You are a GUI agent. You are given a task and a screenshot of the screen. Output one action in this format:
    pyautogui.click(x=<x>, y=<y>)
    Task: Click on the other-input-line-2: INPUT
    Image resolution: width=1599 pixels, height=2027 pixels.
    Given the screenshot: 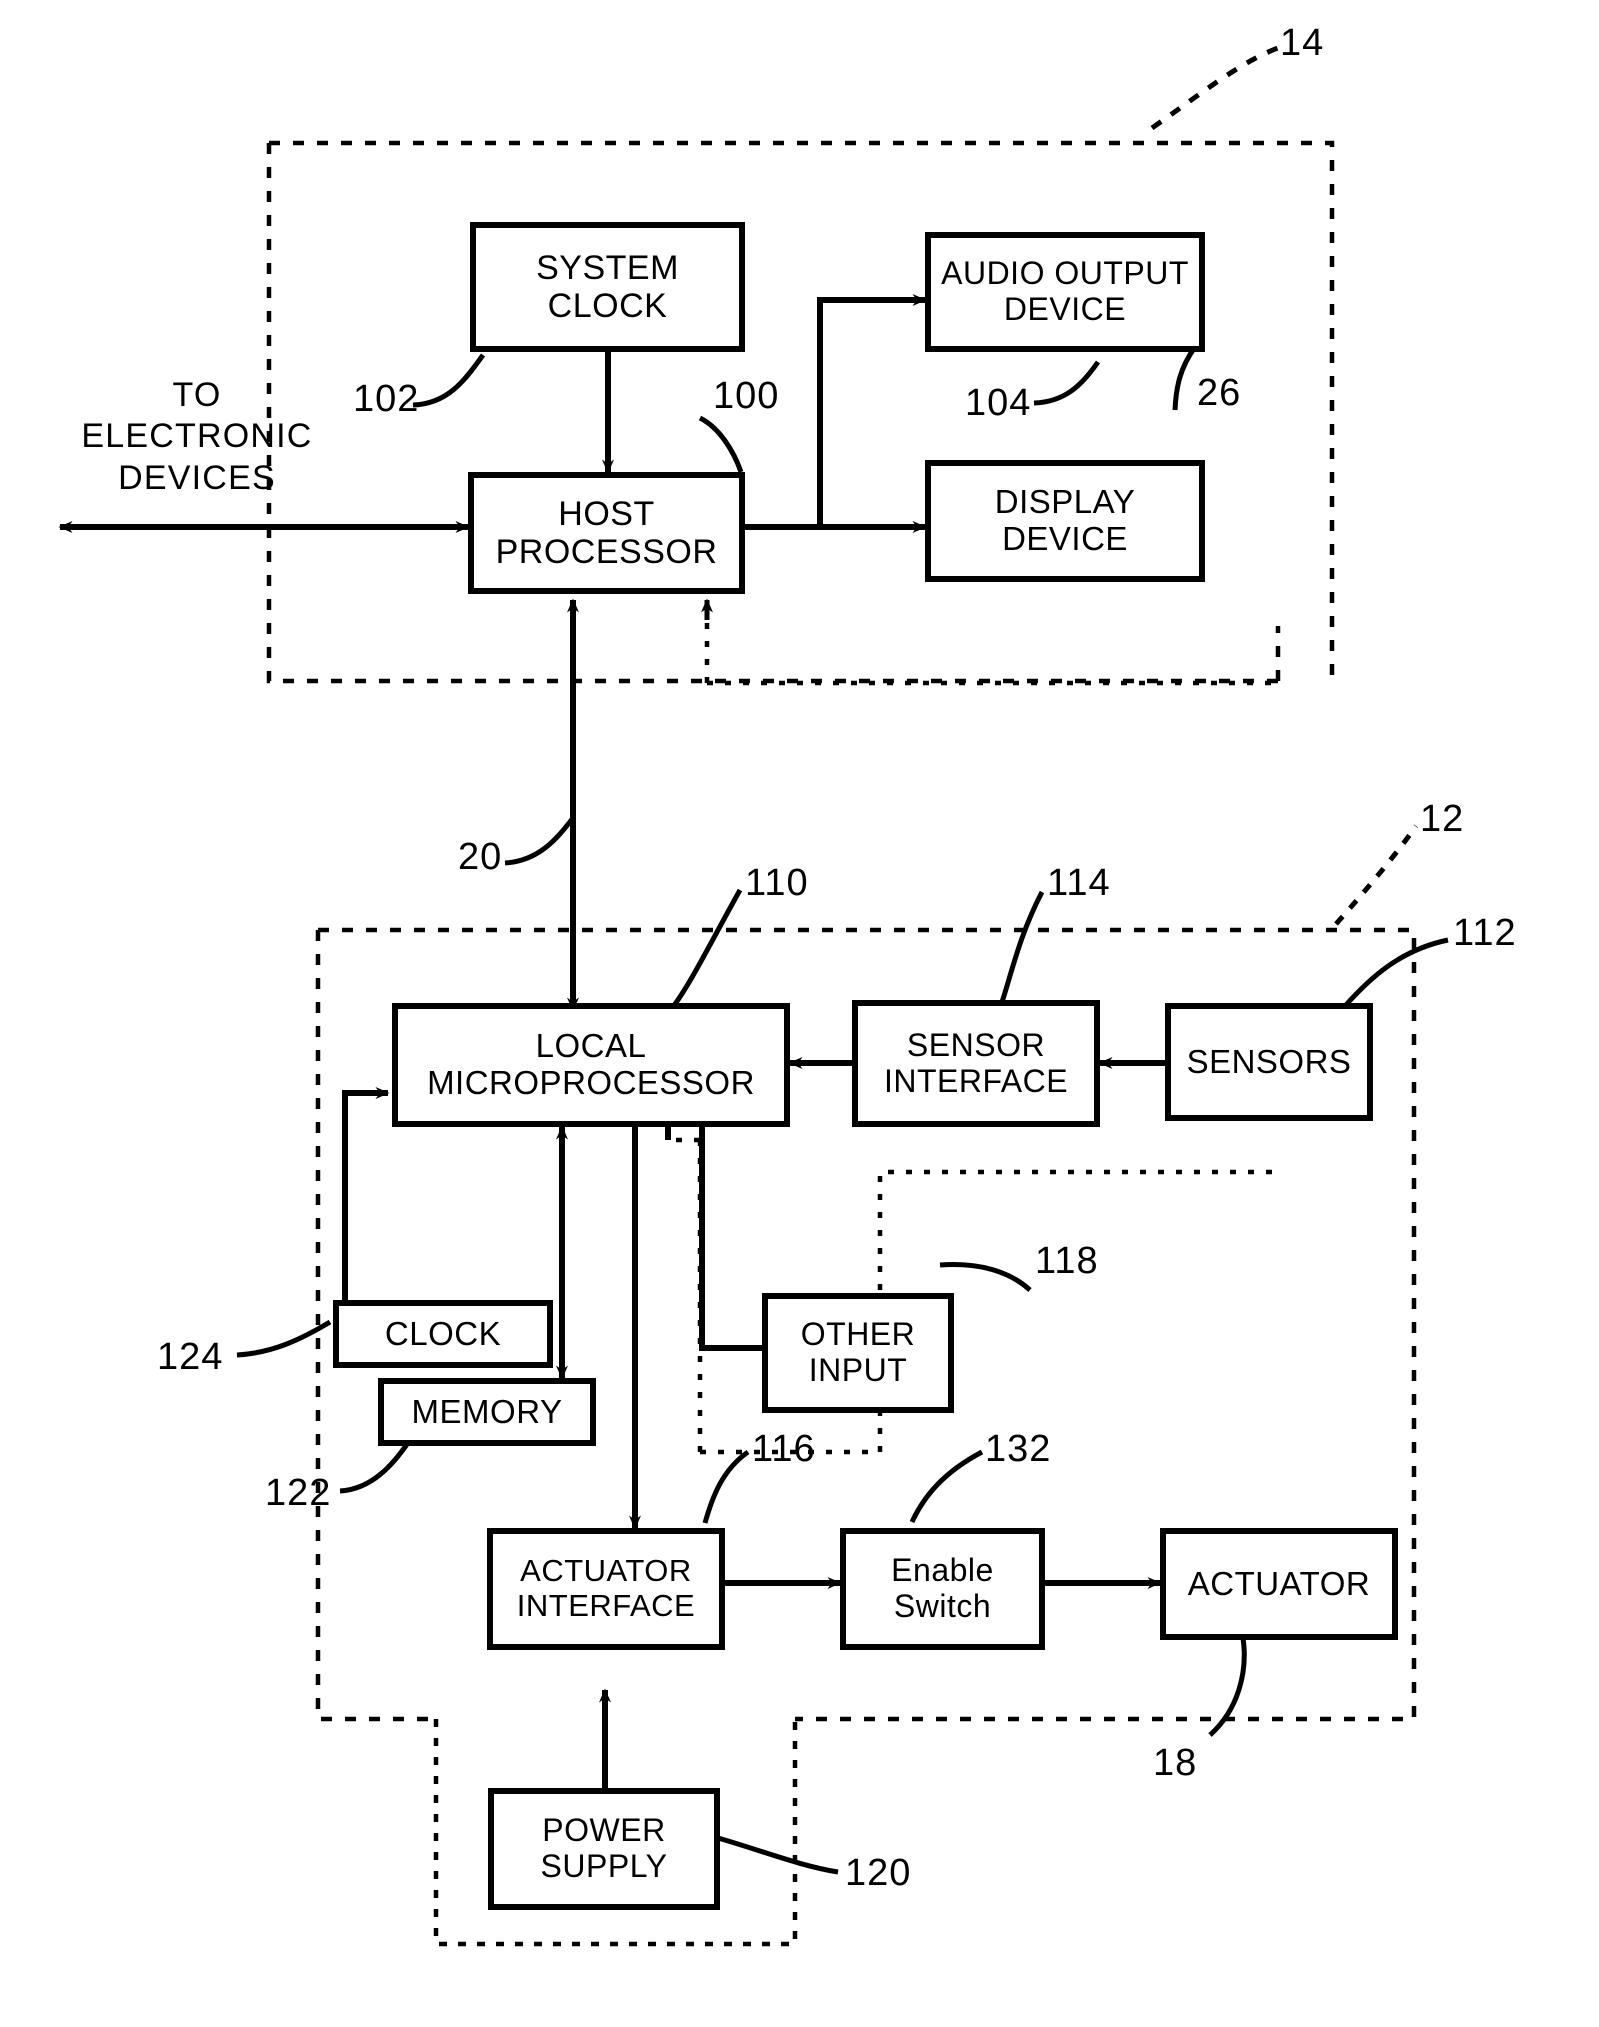 What is the action you would take?
    pyautogui.click(x=858, y=1370)
    